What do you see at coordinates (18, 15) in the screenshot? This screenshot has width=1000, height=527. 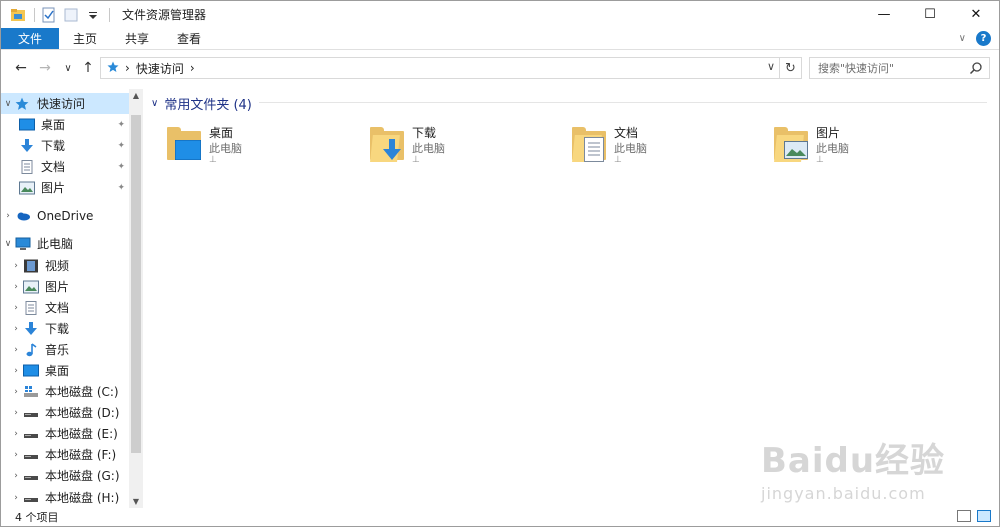 I see `explorer-folder-icon` at bounding box center [18, 15].